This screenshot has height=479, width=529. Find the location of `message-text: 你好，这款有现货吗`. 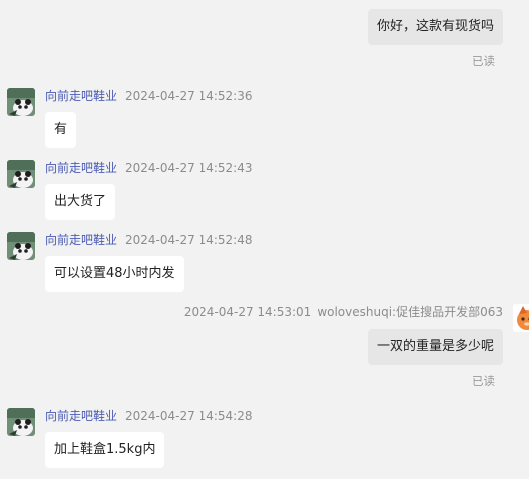

message-text: 你好，这款有现货吗 is located at coordinates (435, 26).